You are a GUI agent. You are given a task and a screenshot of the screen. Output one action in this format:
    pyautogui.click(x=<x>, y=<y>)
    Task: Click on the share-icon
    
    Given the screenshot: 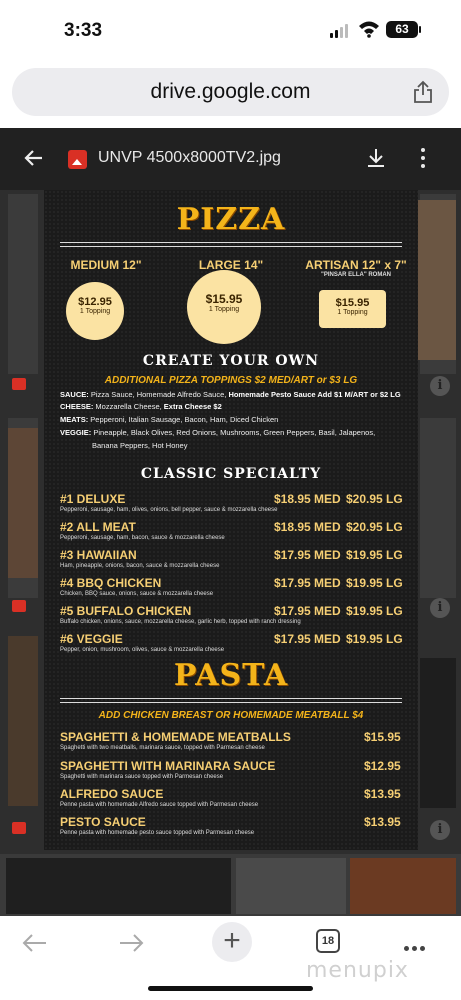 What is the action you would take?
    pyautogui.click(x=423, y=92)
    